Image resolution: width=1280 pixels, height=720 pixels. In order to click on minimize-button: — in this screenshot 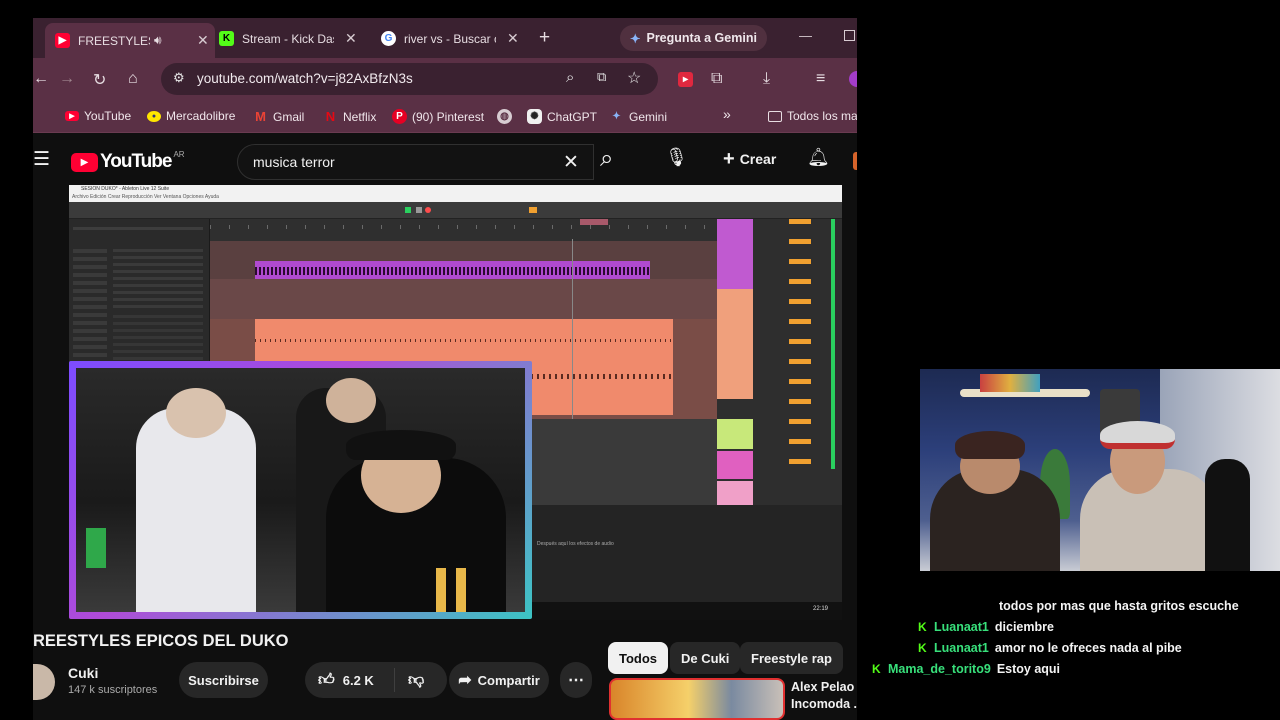, I will do `click(805, 35)`.